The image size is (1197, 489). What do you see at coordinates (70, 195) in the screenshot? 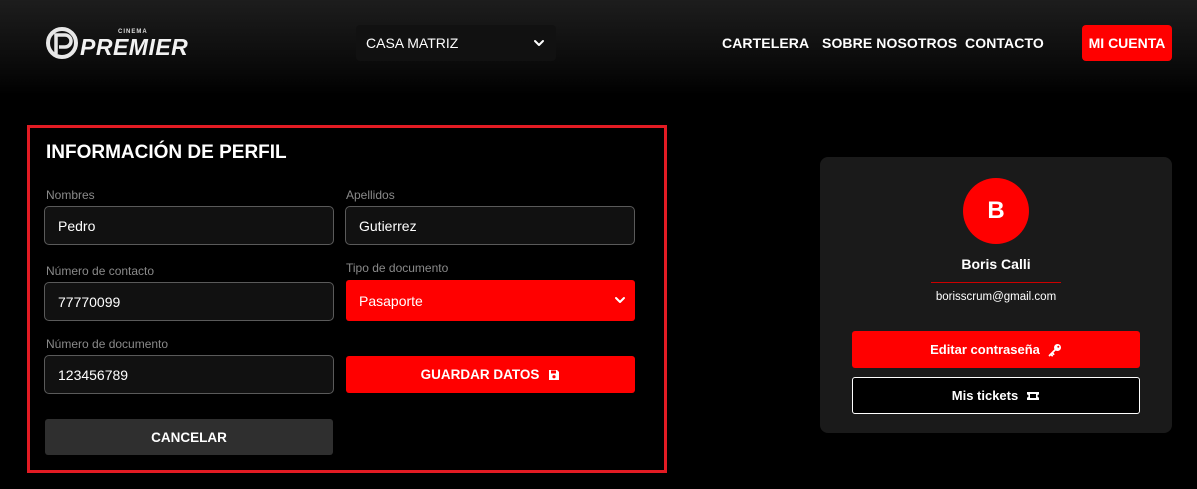
I see `first-name-label: Nombres` at bounding box center [70, 195].